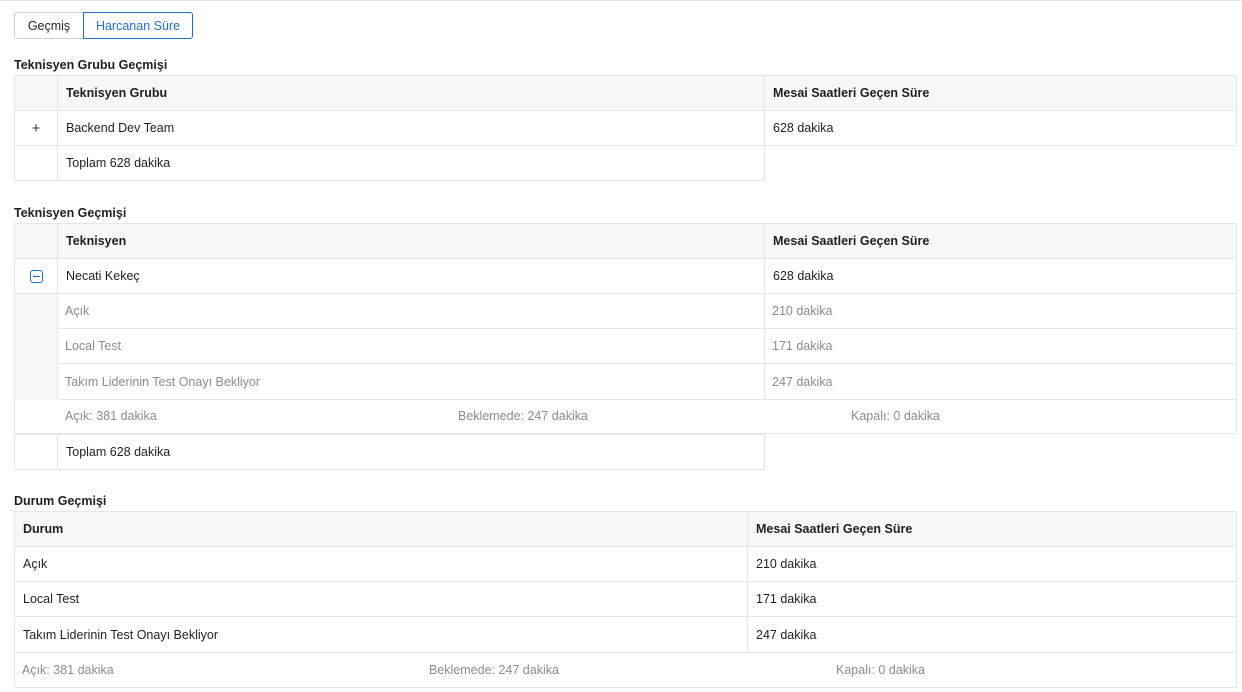 The width and height of the screenshot is (1242, 692). I want to click on sub-row-time: 247 dakika, so click(802, 382).